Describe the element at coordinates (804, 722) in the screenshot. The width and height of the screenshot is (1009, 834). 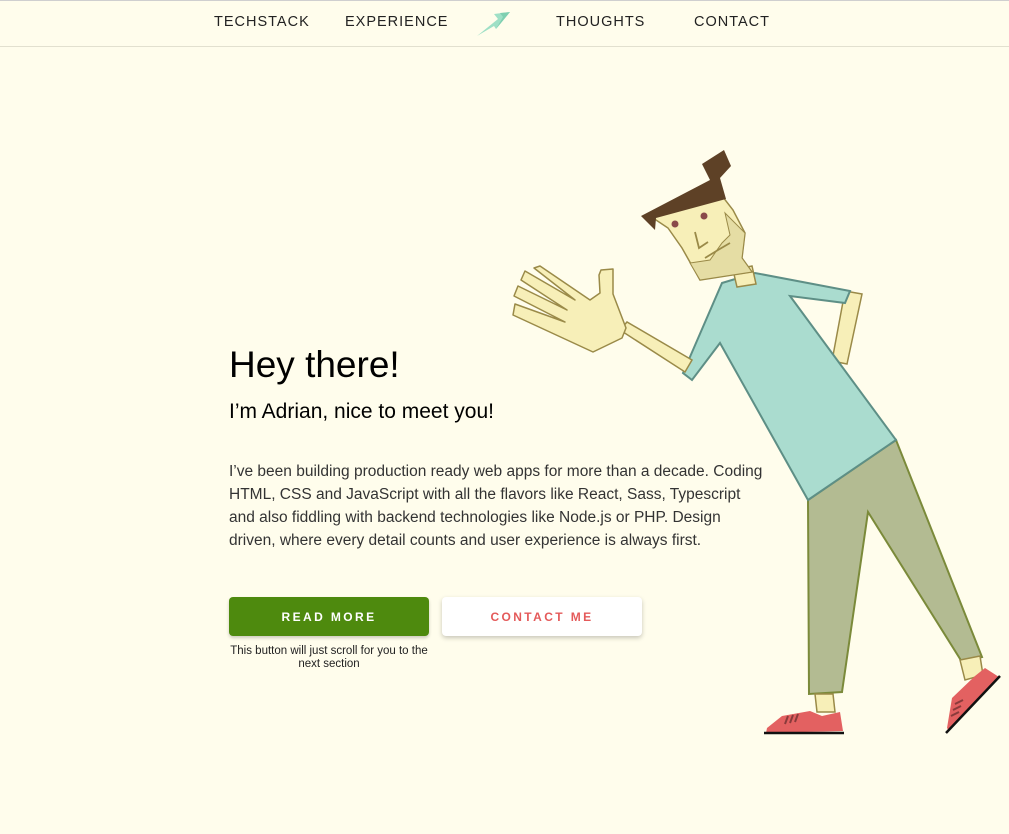
I see `left-shoe` at that location.